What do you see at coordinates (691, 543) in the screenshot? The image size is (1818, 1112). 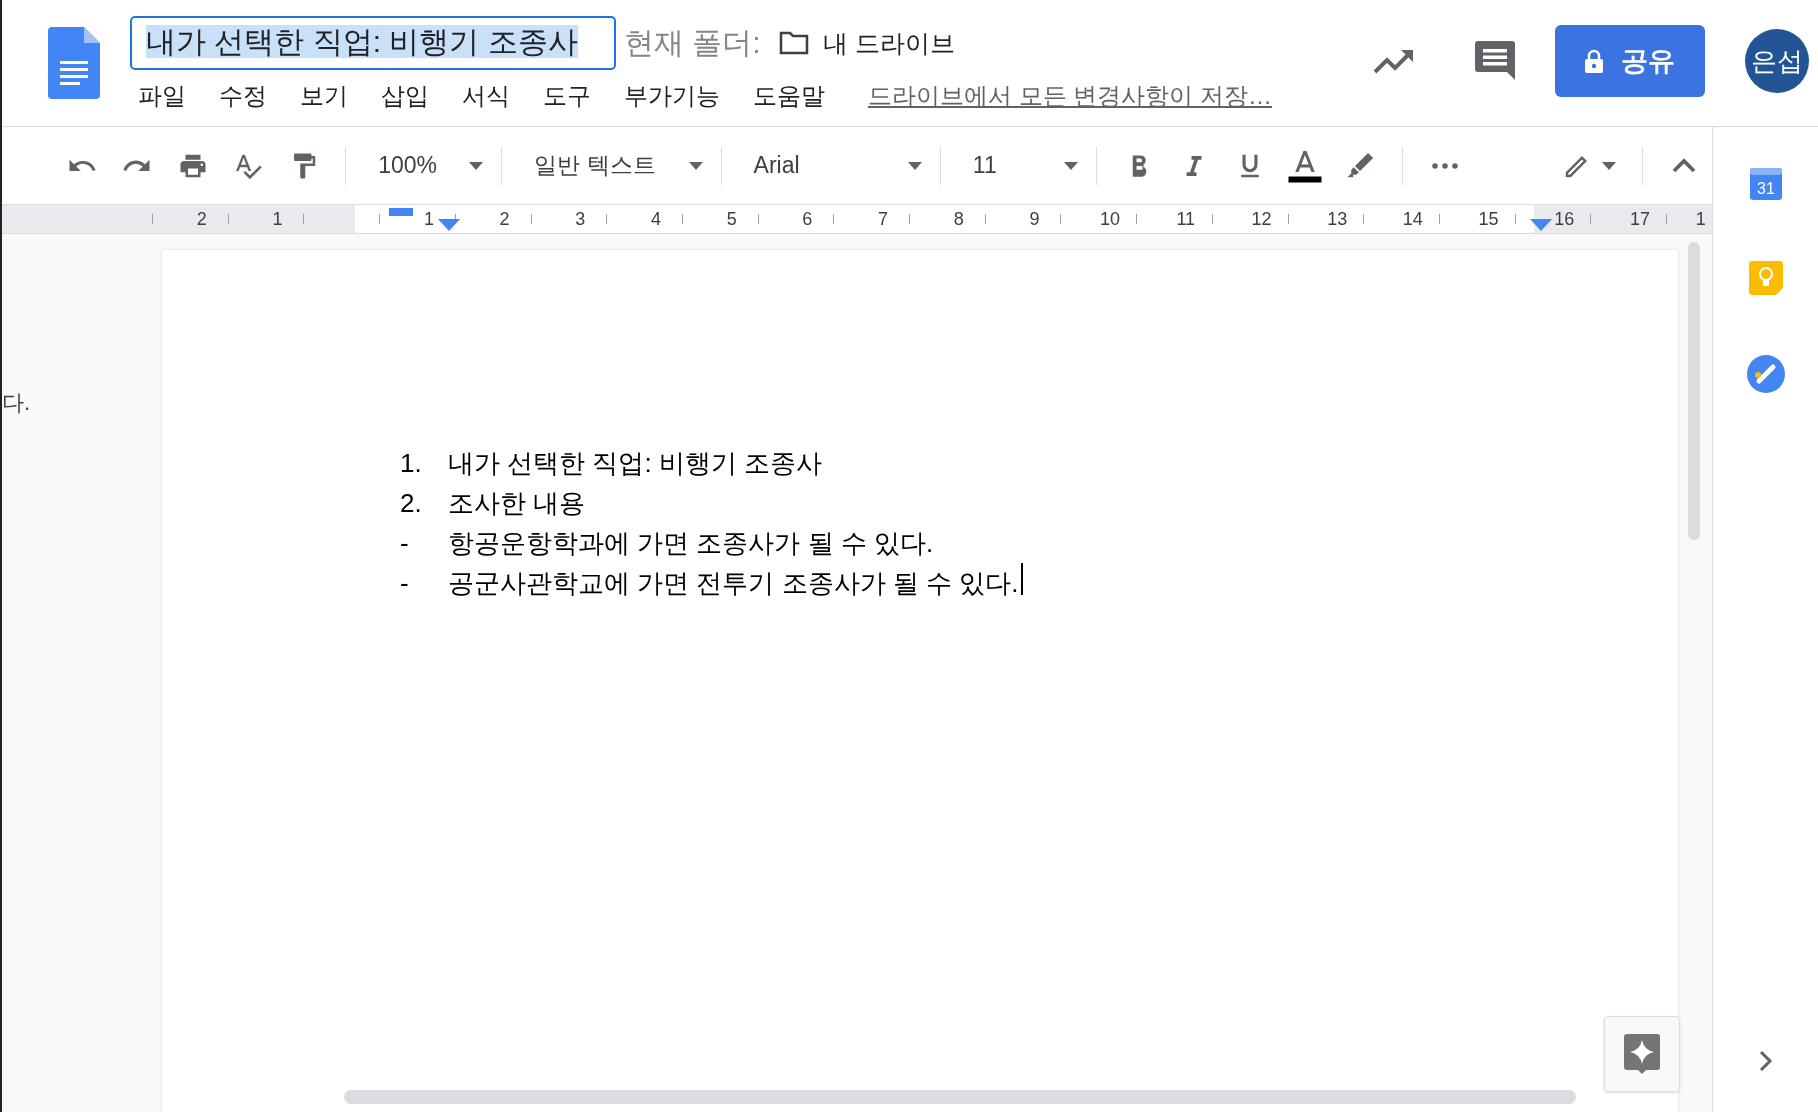 I see `list-item-text: 항공운항학과에 가면 조종사가 될 수 있다.` at bounding box center [691, 543].